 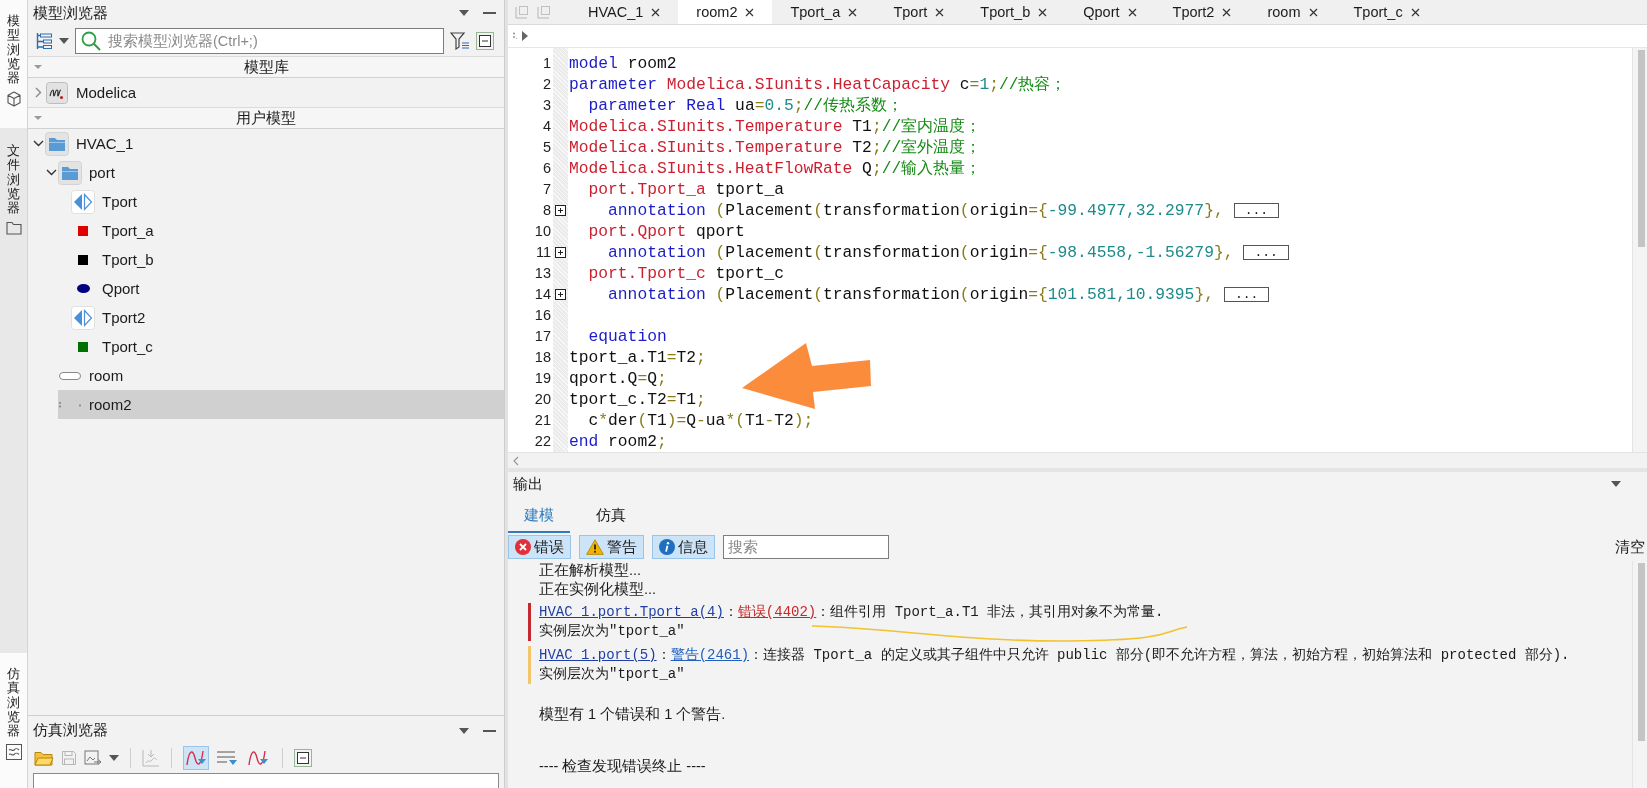 What do you see at coordinates (539, 514) in the screenshot?
I see `output-tab: 建模` at bounding box center [539, 514].